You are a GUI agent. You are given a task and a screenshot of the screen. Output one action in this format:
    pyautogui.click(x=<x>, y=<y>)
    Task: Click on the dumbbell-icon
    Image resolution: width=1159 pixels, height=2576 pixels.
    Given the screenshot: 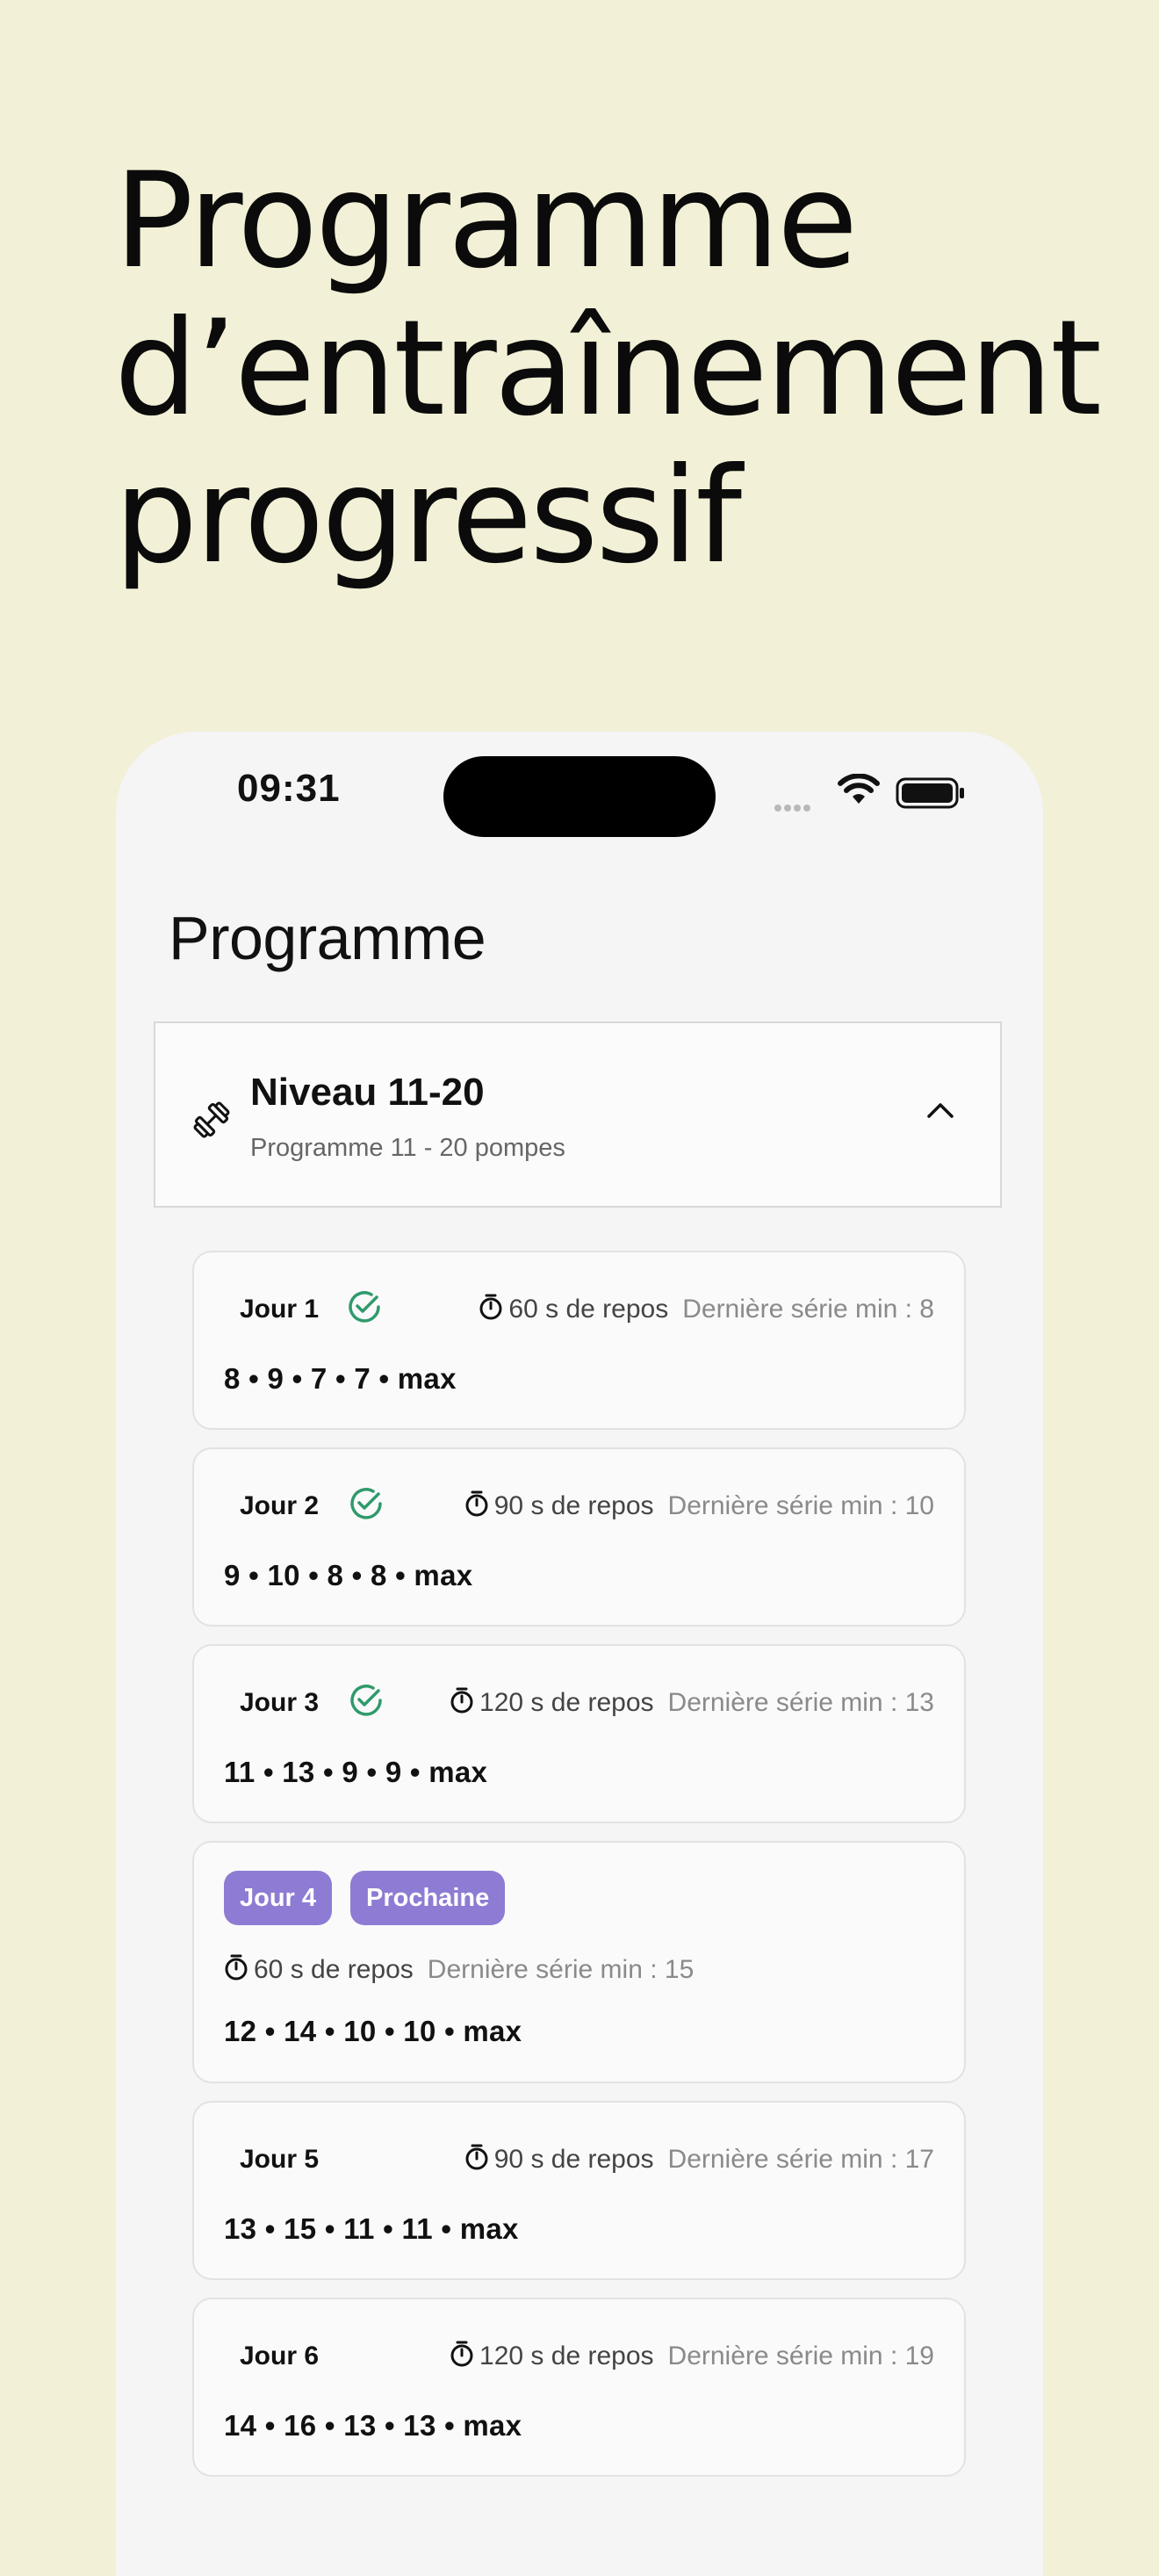 What is the action you would take?
    pyautogui.click(x=212, y=1119)
    